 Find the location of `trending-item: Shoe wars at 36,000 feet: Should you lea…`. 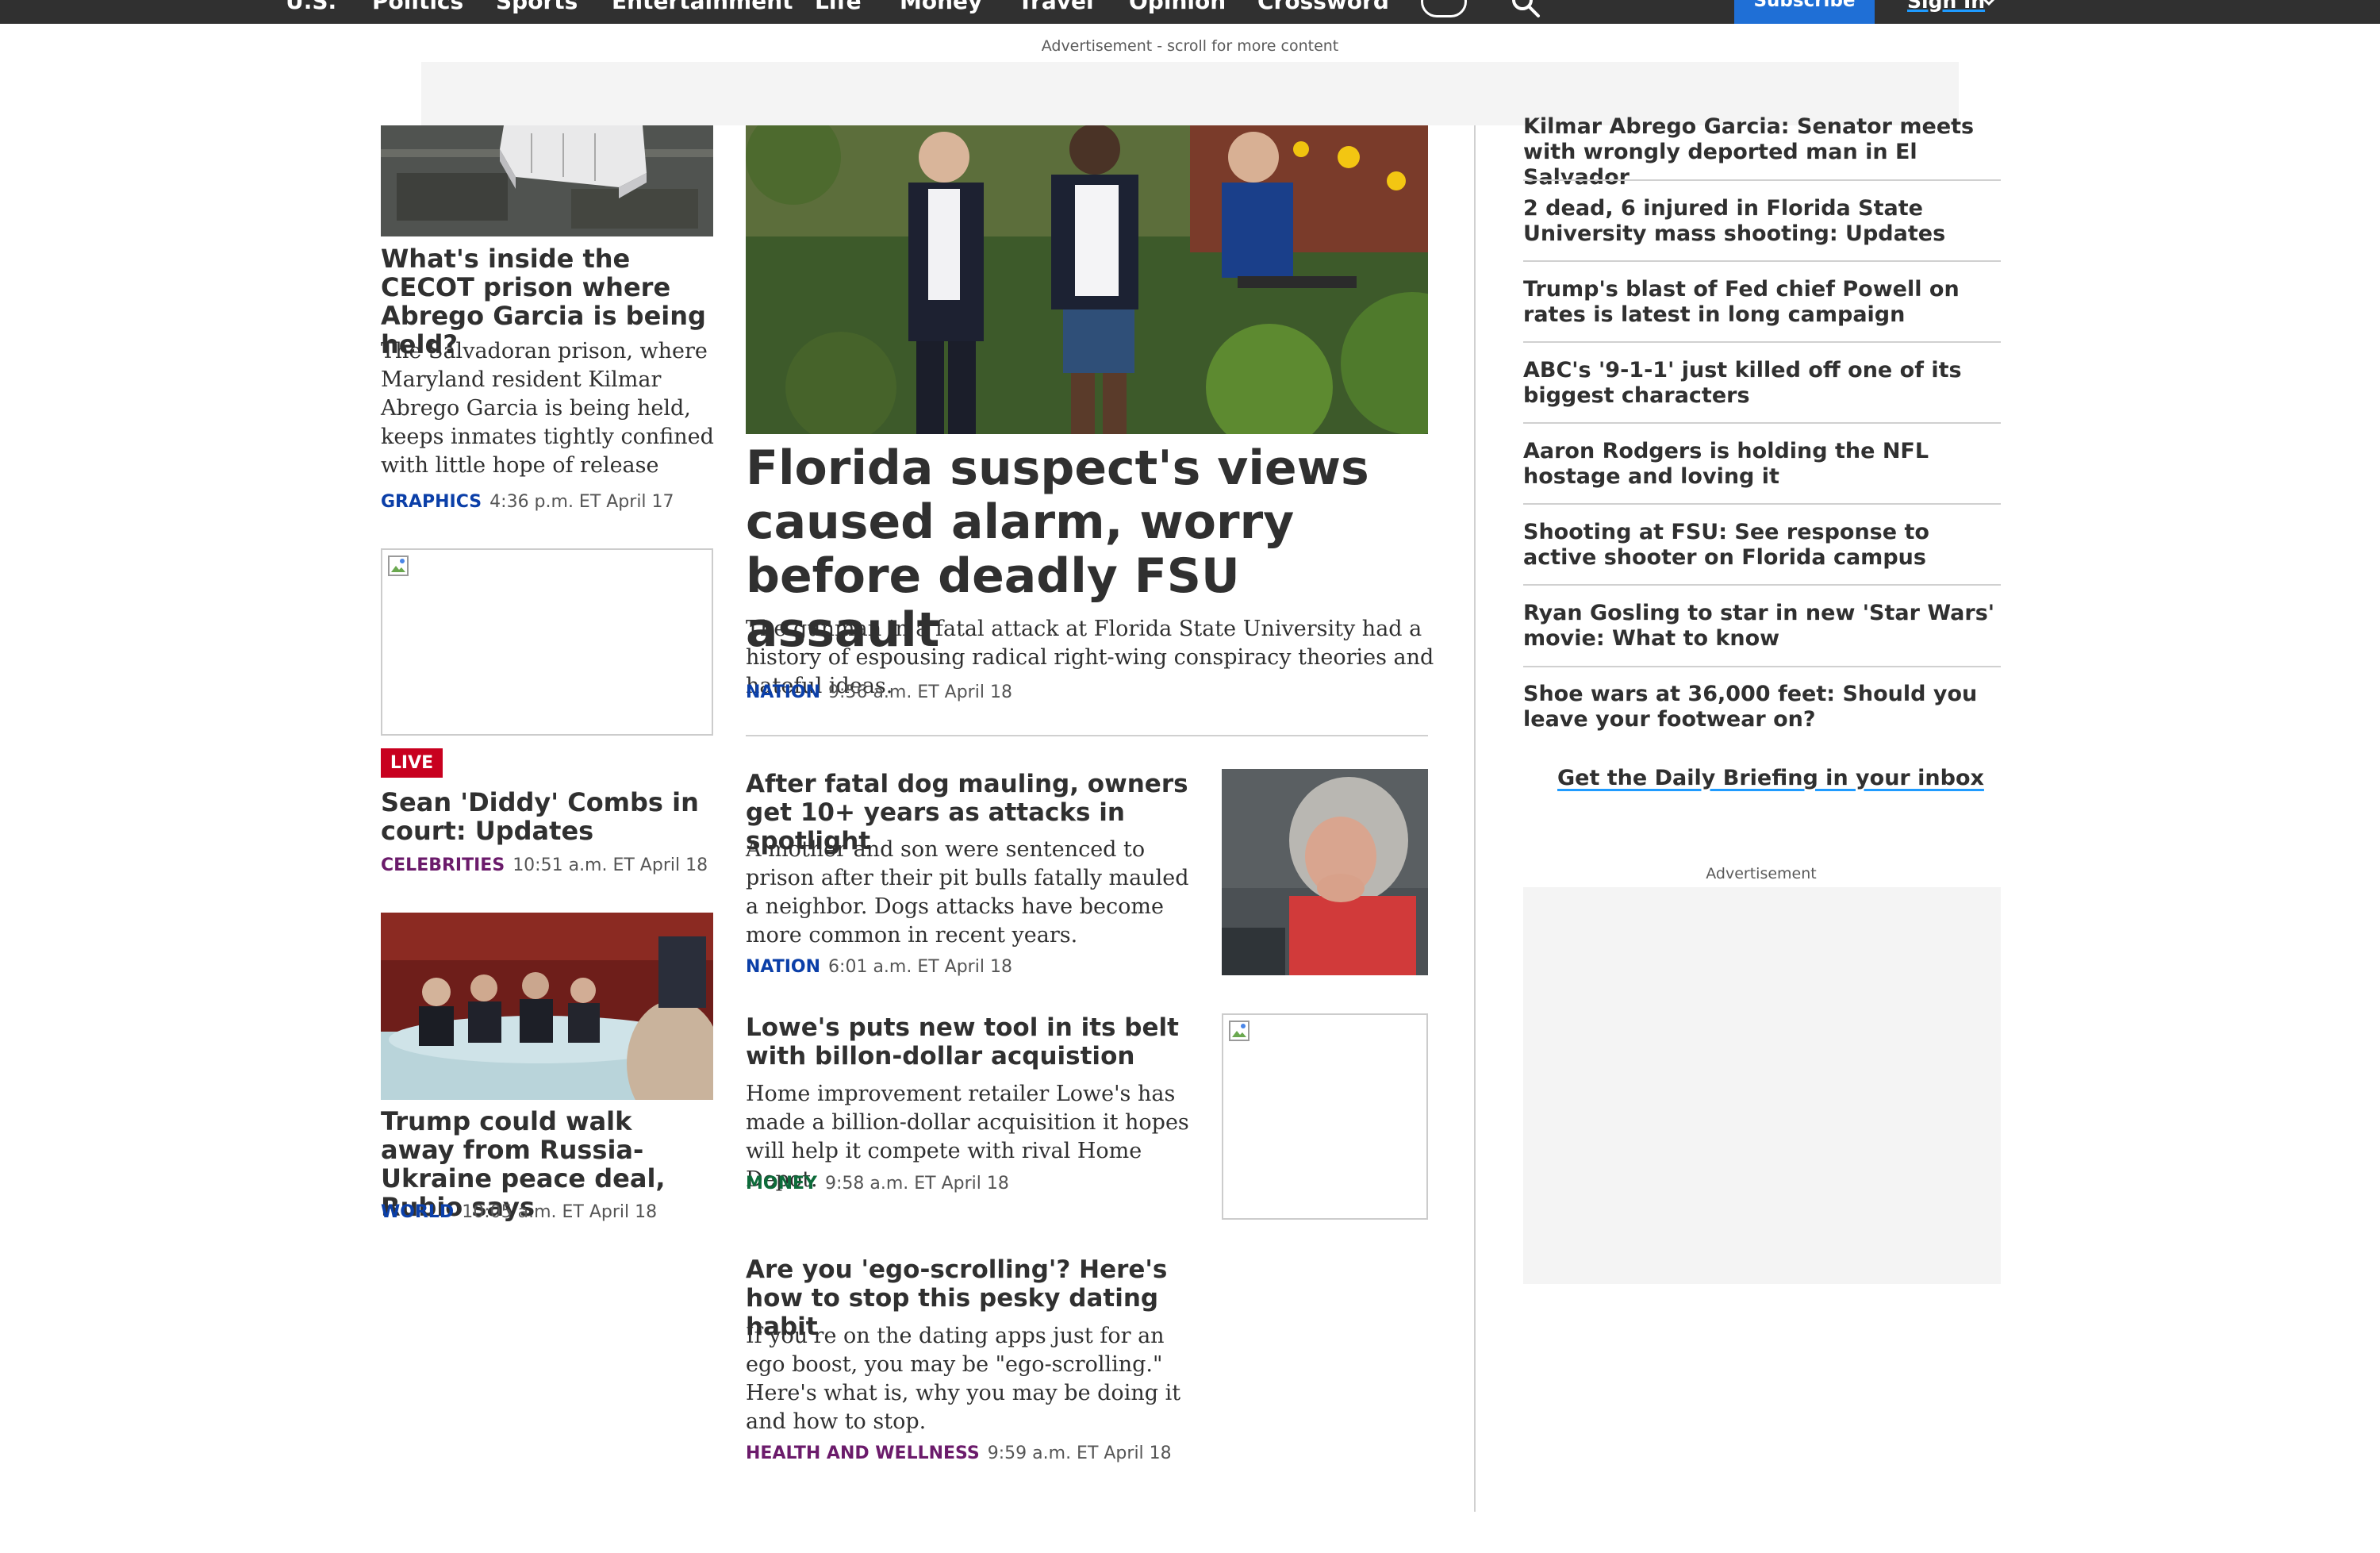

trending-item: Shoe wars at 36,000 feet: Should you lea… is located at coordinates (1762, 707).